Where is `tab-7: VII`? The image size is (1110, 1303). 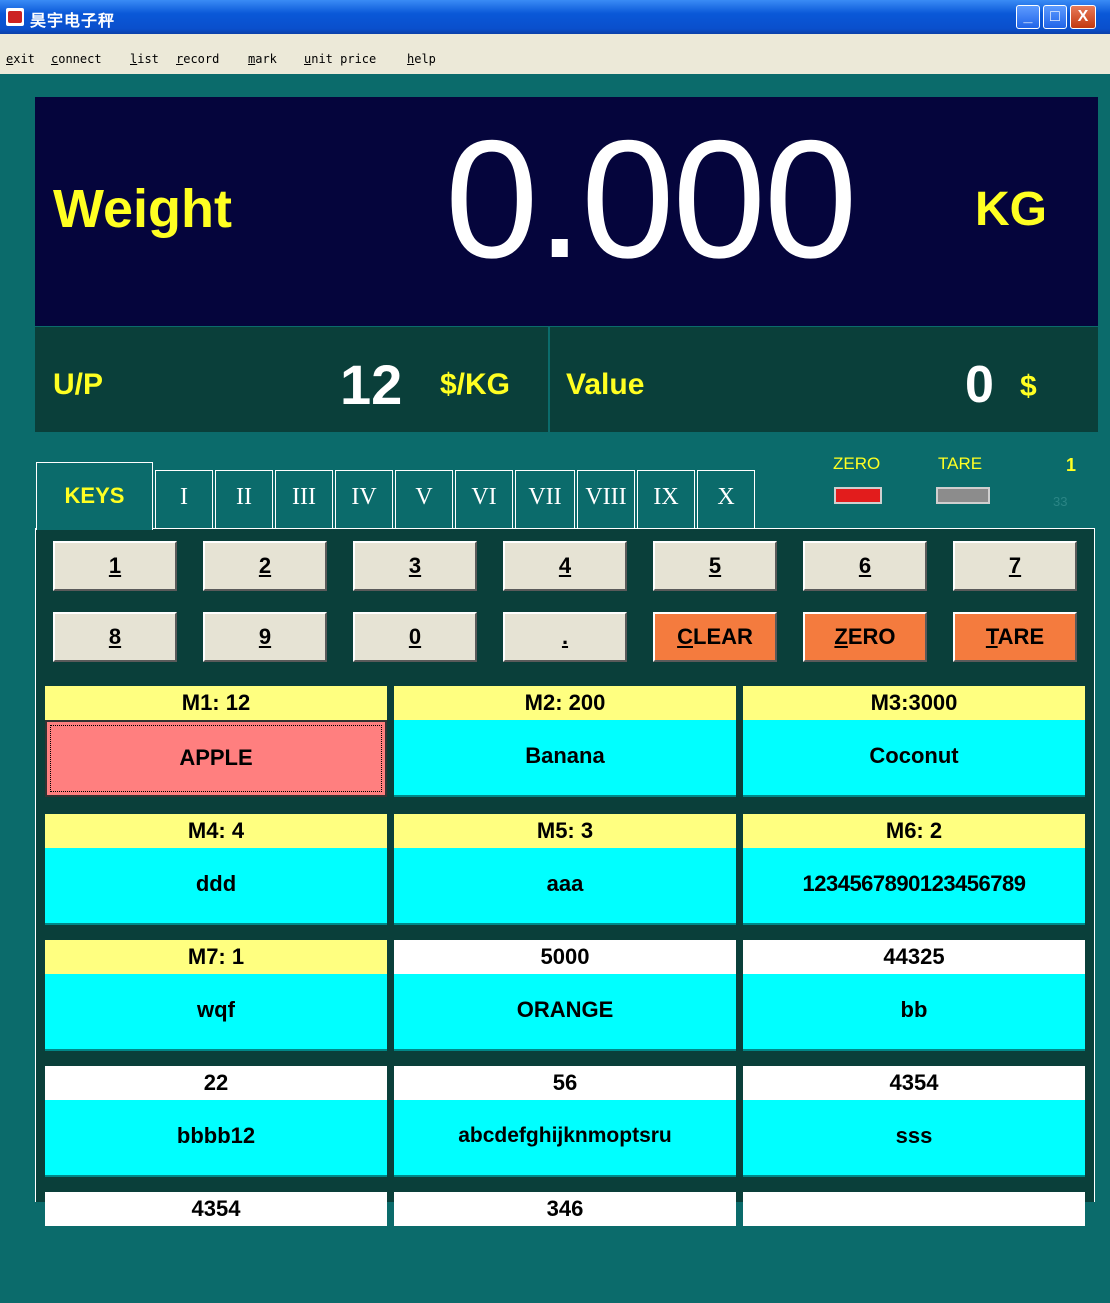
tab-7: VII is located at coordinates (545, 499).